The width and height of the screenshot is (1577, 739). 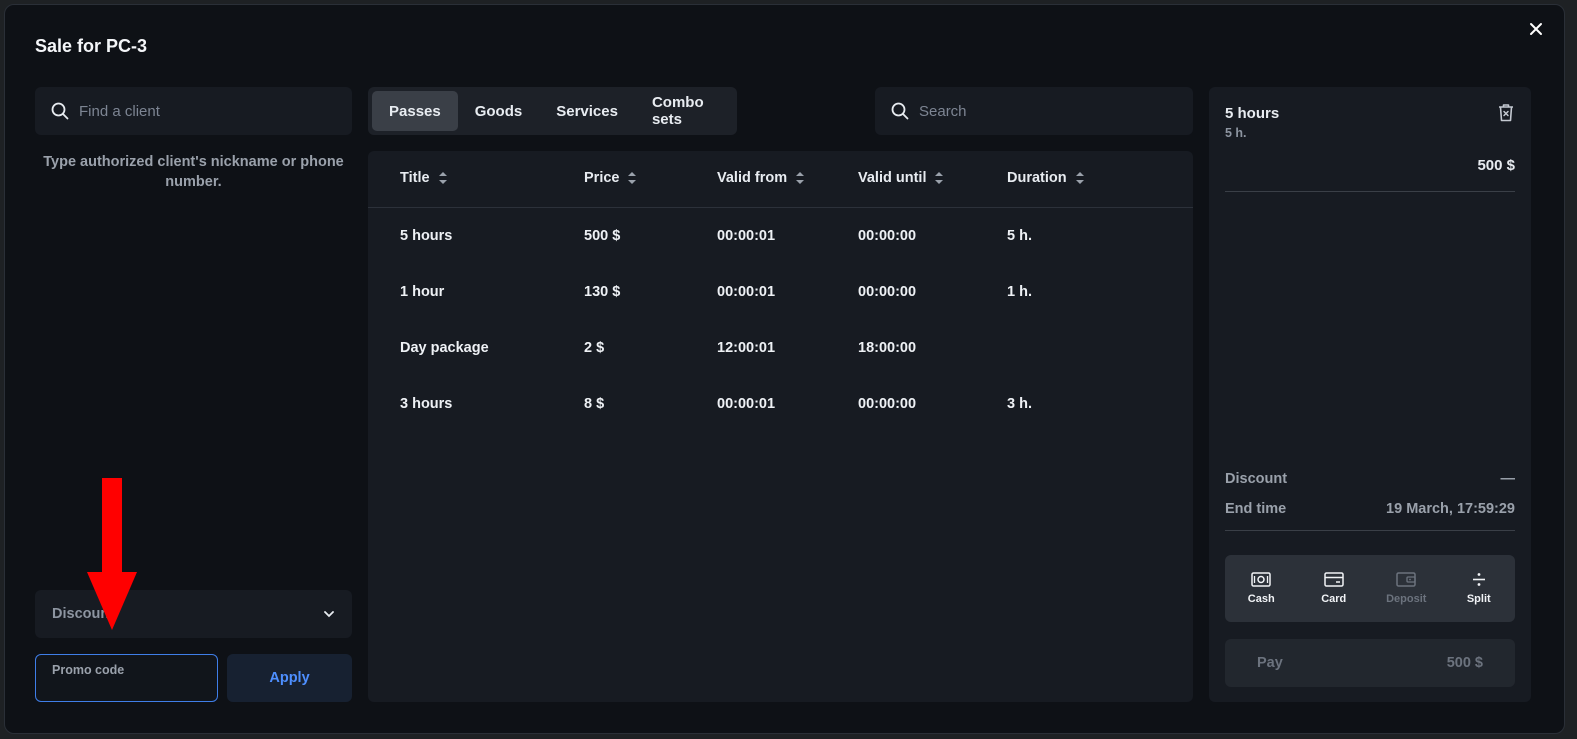 I want to click on apply-promo-button: Apply, so click(x=289, y=678).